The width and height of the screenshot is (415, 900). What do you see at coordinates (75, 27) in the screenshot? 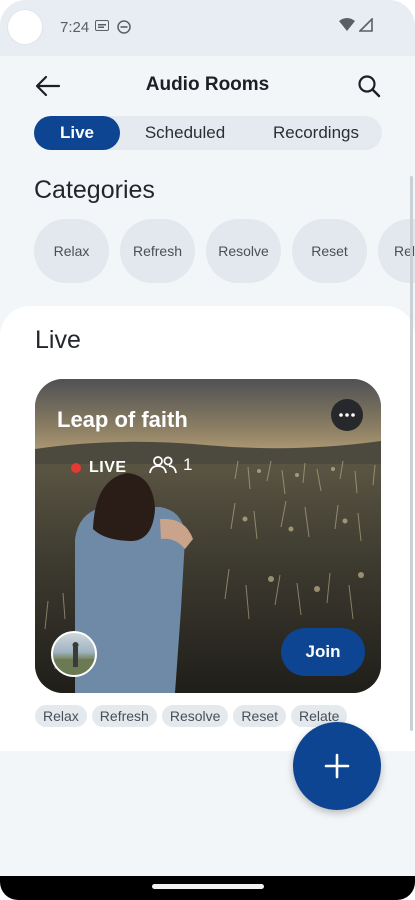
I see `status-time: 7:24` at bounding box center [75, 27].